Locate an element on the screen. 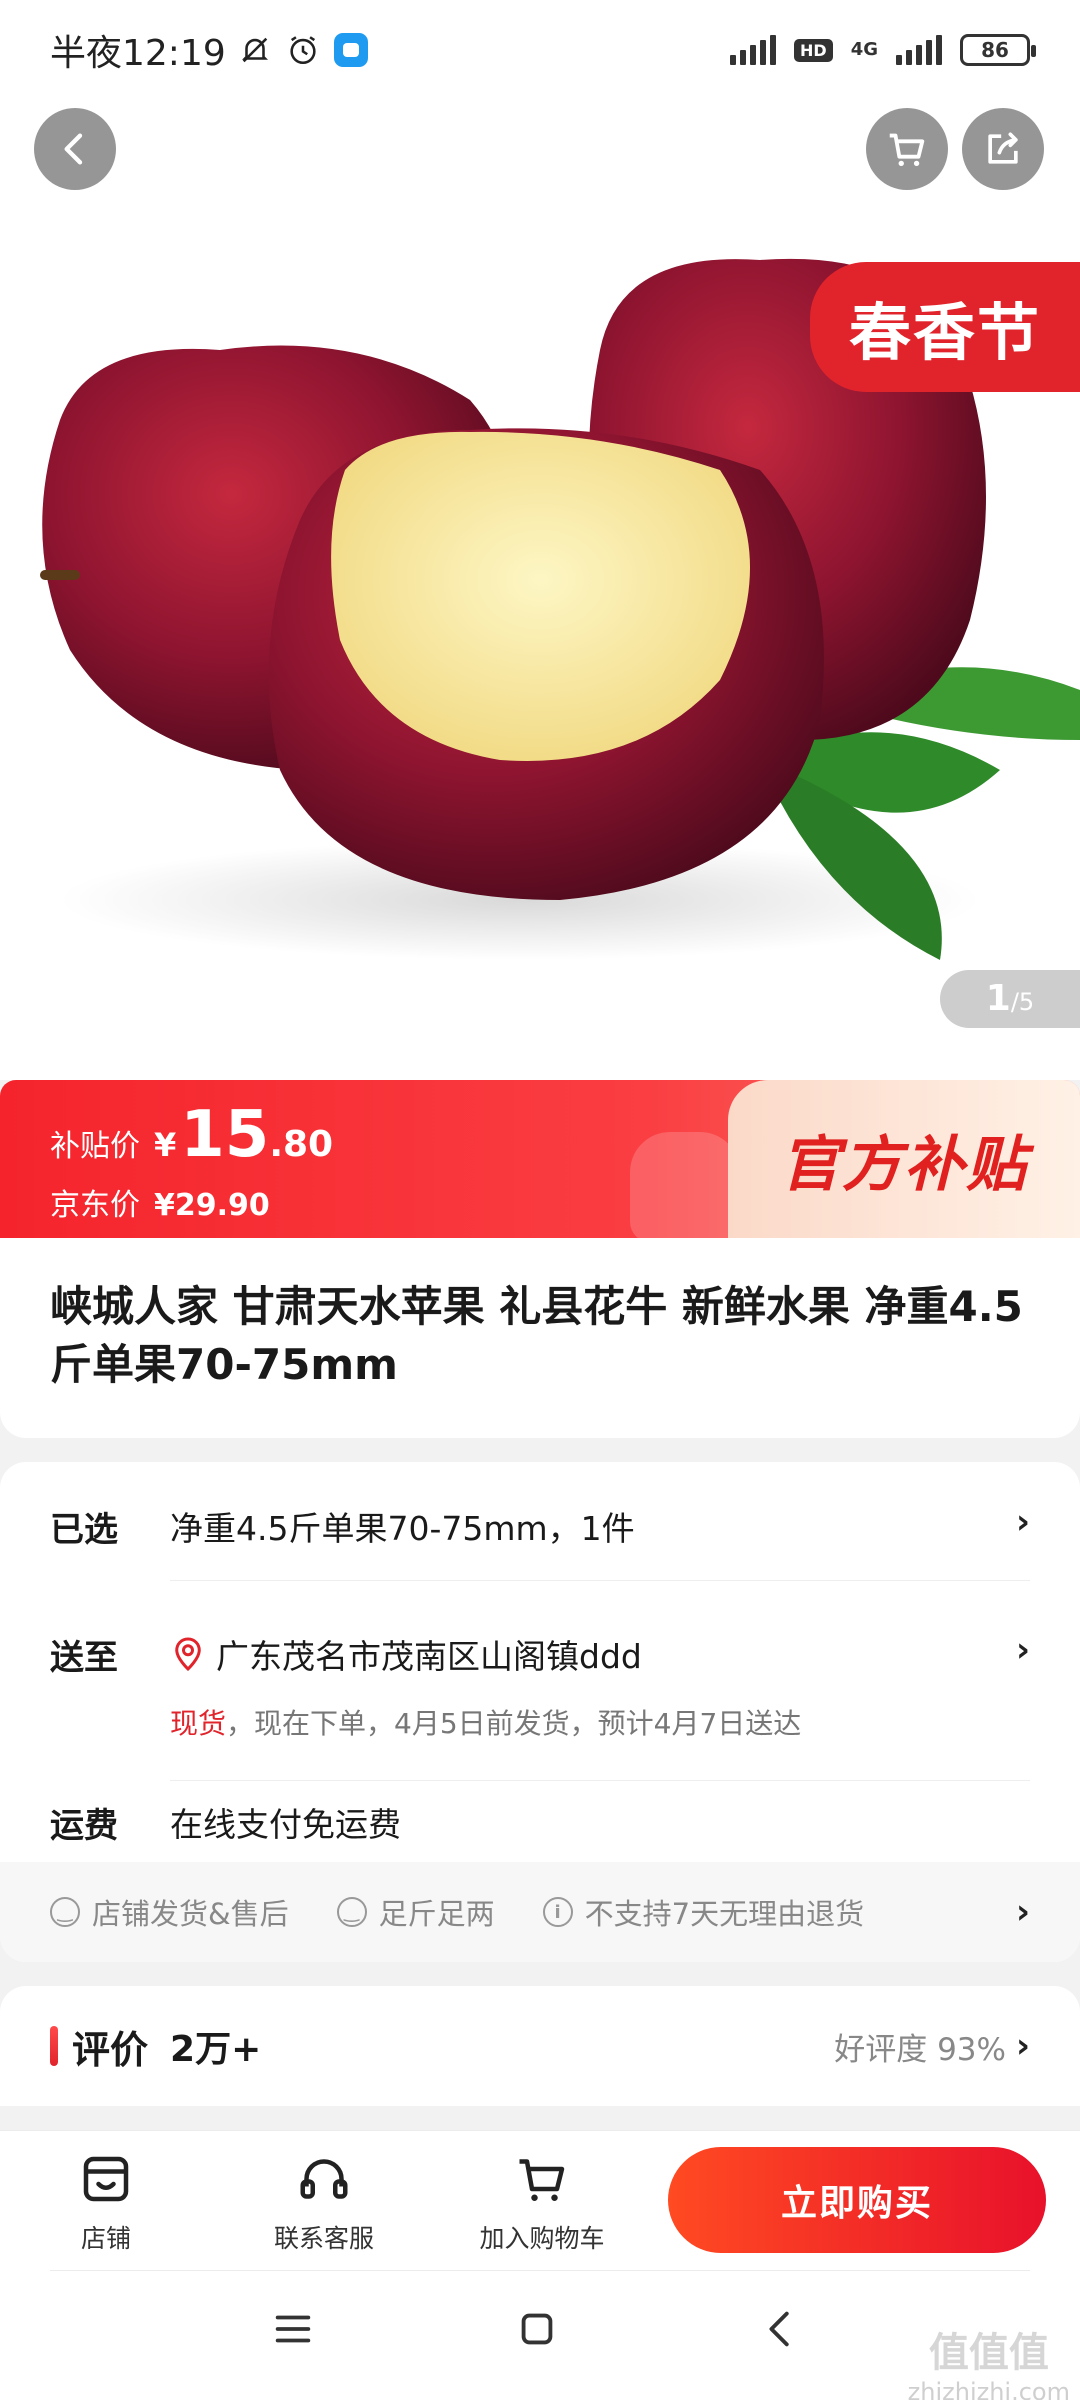  customer-service-button: 联系客服 is located at coordinates (324, 2202).